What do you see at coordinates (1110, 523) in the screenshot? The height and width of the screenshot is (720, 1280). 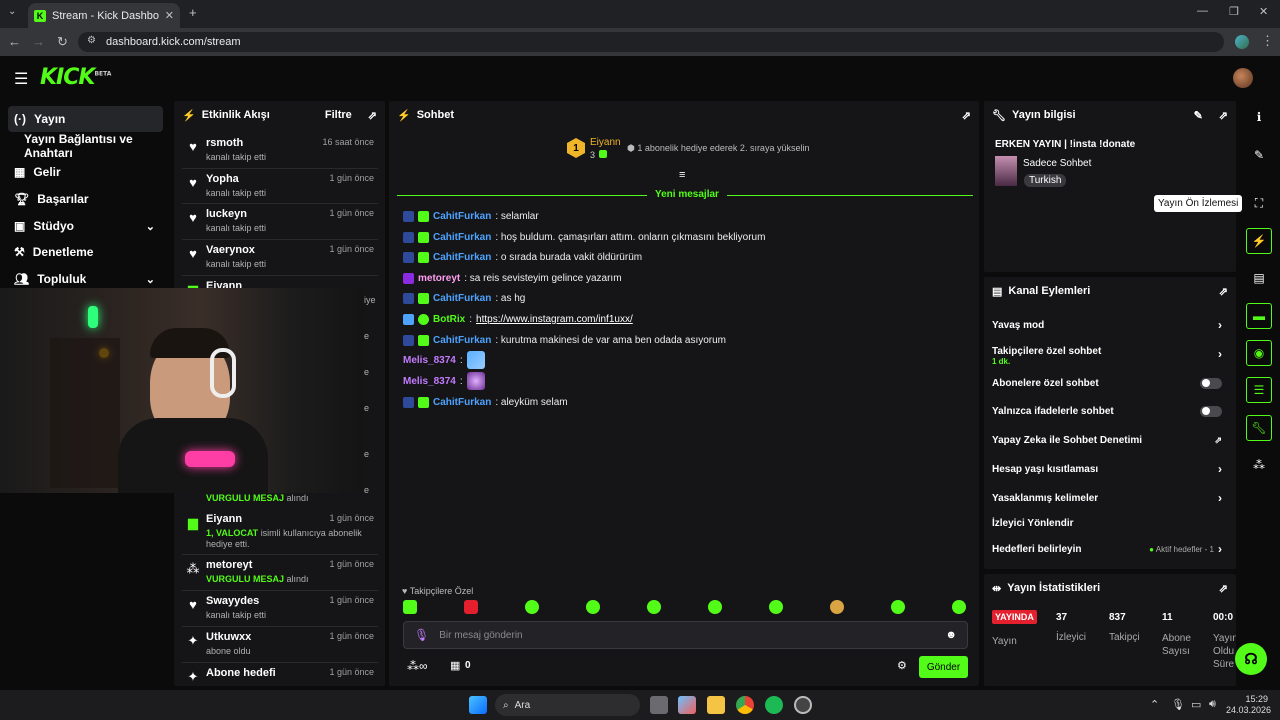 I see `raid-row: İzleyici Yönlendir` at bounding box center [1110, 523].